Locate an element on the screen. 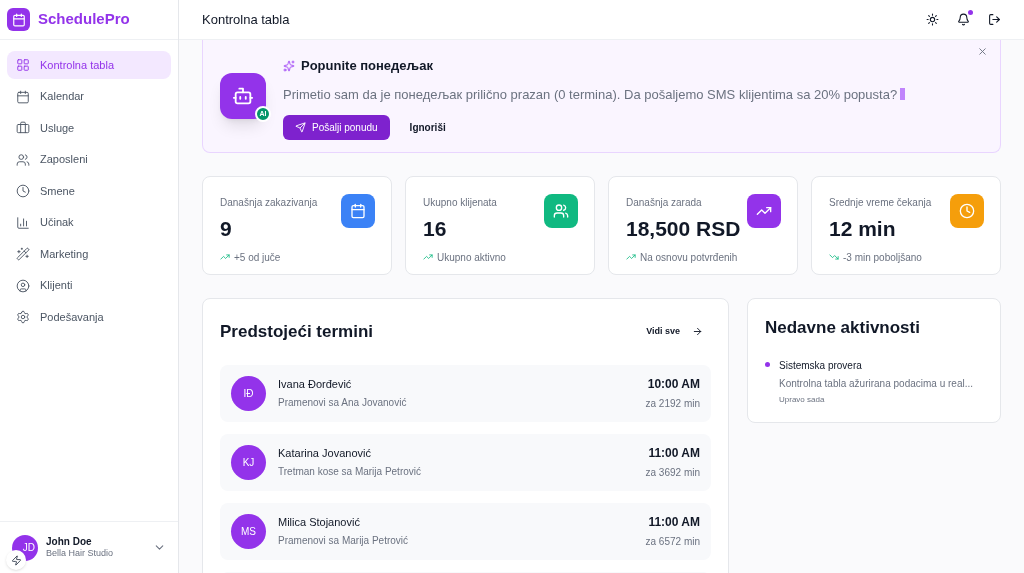 The height and width of the screenshot is (573, 1024). appointment-row: MS Milica Stojanović Pramenovi sa Marija Petrović 11:00 AM za 6572 min is located at coordinates (465, 531).